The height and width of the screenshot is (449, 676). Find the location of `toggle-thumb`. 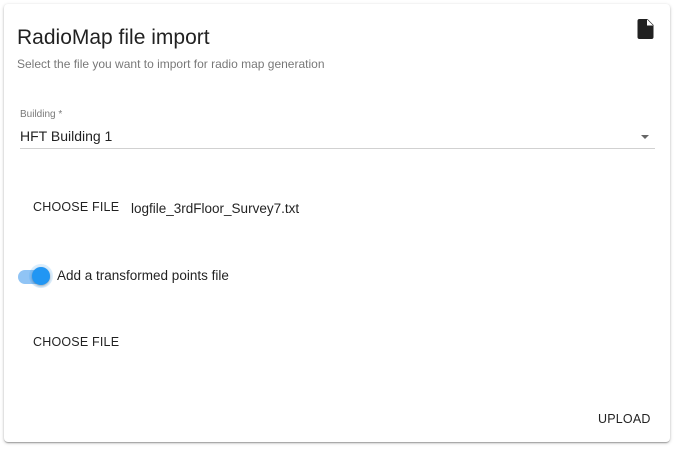

toggle-thumb is located at coordinates (41, 276).